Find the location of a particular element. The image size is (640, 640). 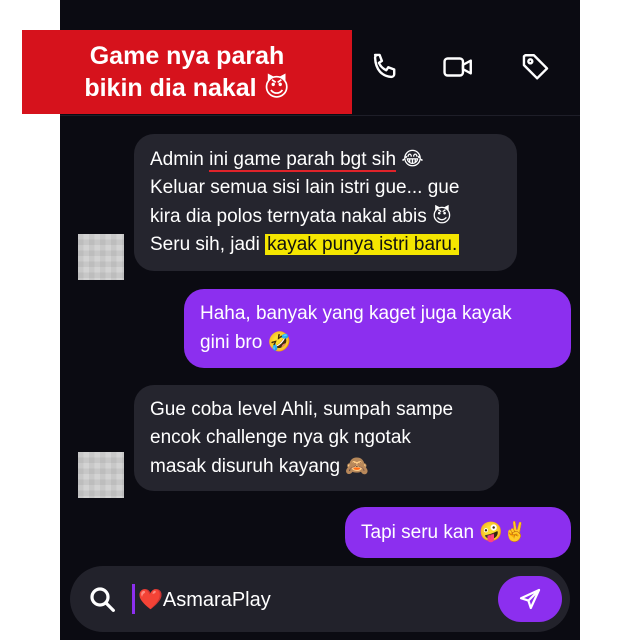

message-line: masak disuruh kayang 🙈 is located at coordinates (316, 466).